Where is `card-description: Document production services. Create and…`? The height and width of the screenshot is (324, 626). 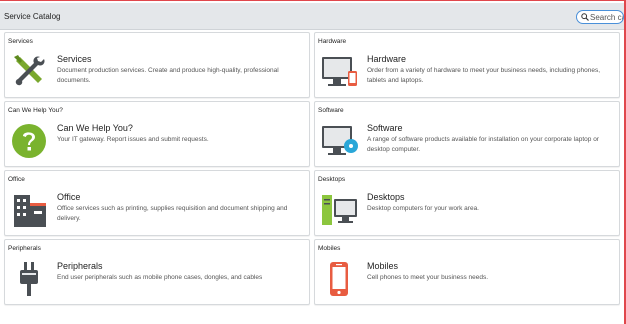
card-description: Document production services. Create and… is located at coordinates (168, 75).